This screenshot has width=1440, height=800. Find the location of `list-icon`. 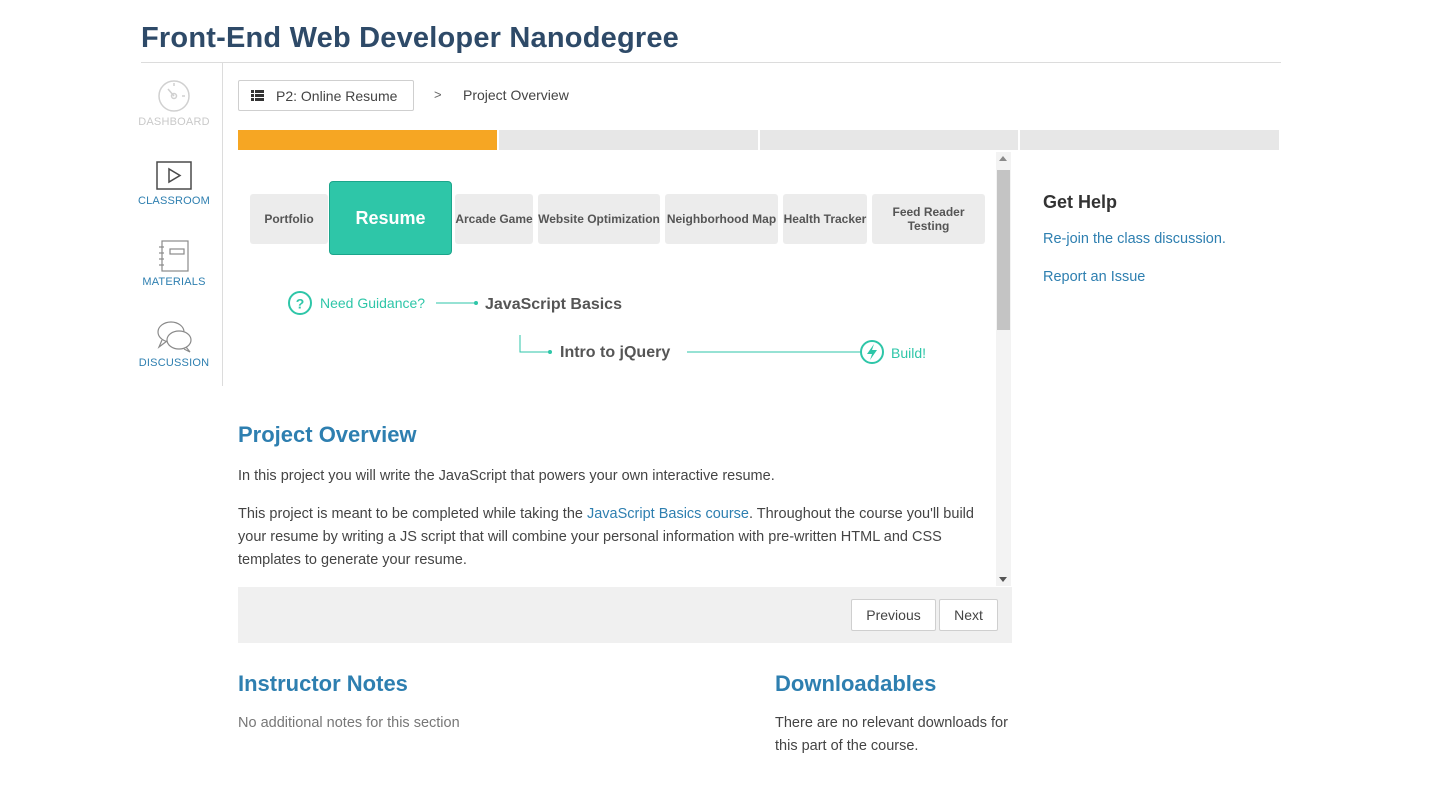

list-icon is located at coordinates (257, 95).